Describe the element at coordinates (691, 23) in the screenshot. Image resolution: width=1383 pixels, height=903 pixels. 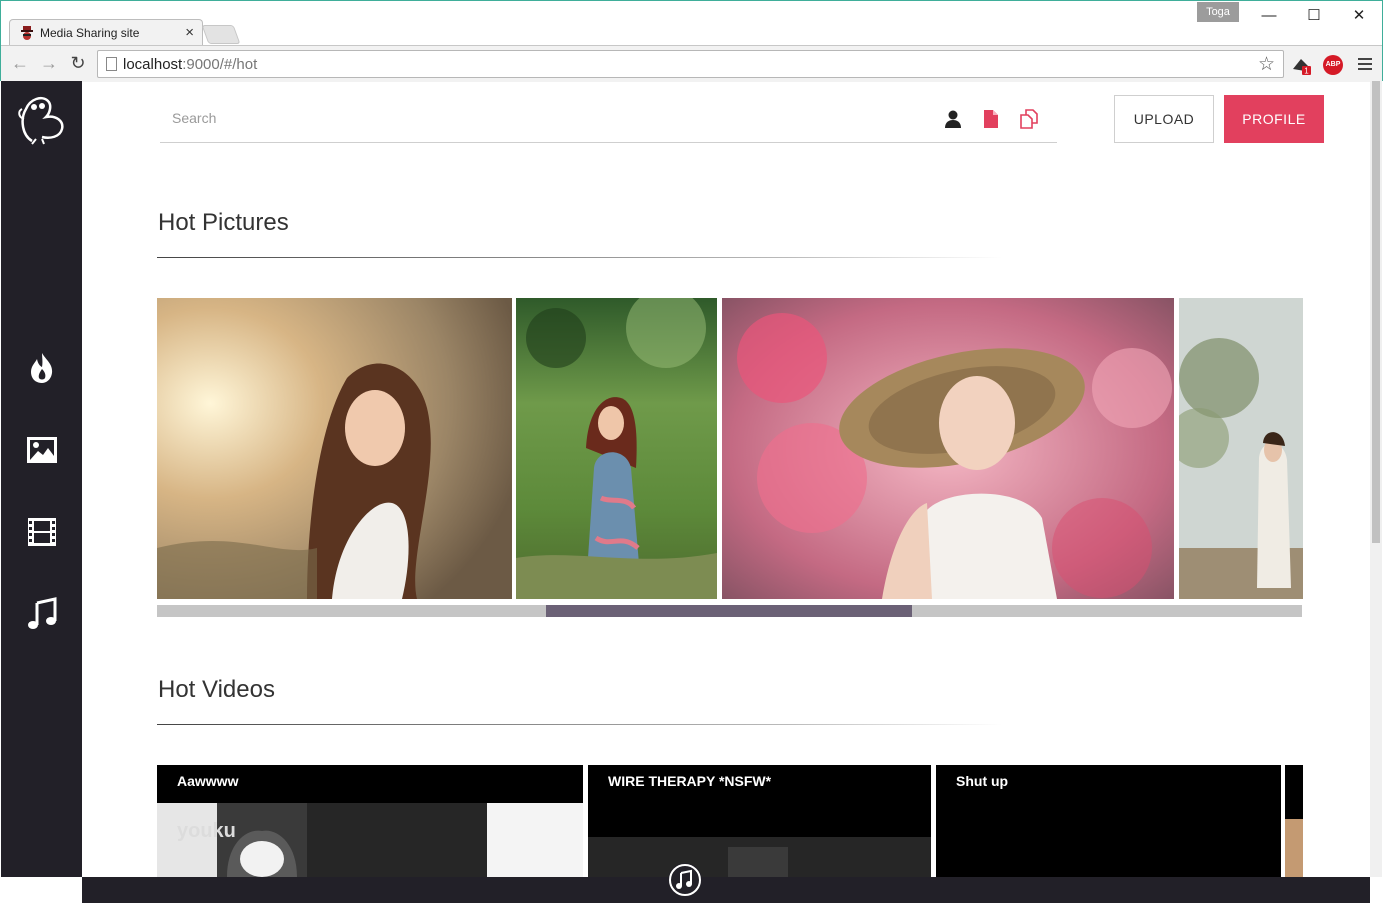
I see `title-bar: Media Sharing site × Toga — ☐ ✕` at that location.